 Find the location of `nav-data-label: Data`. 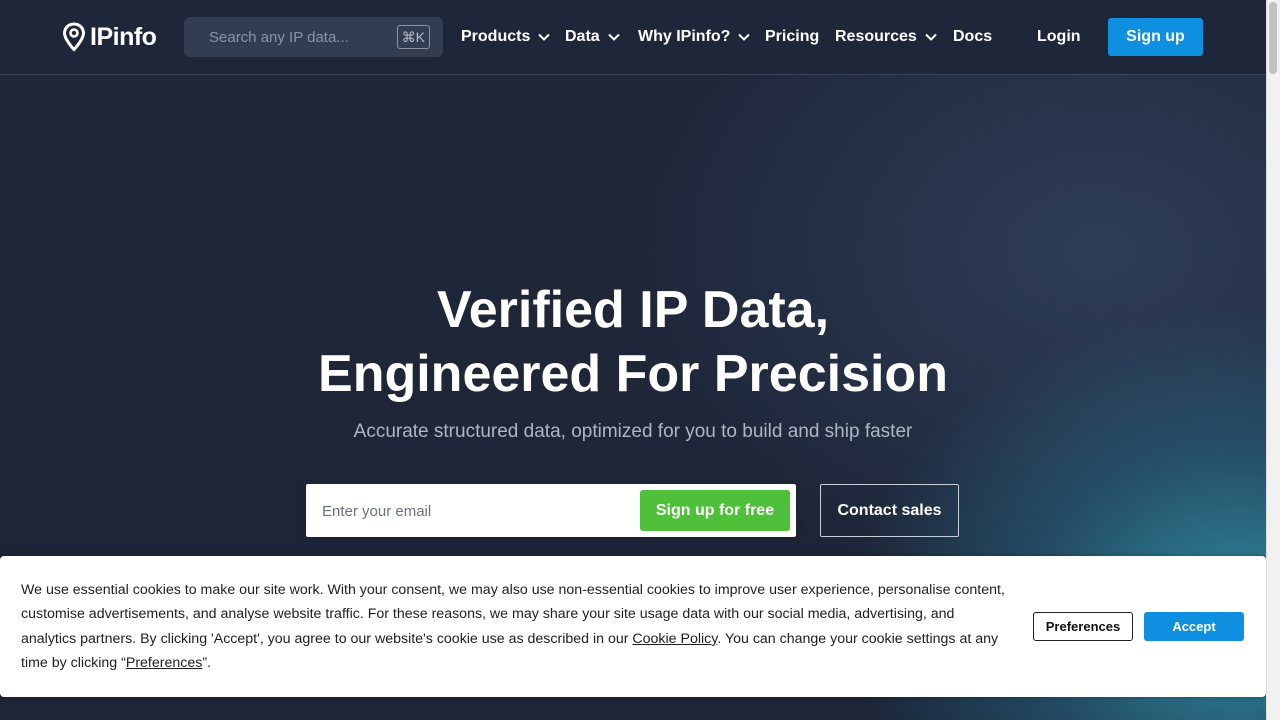

nav-data-label: Data is located at coordinates (582, 36).